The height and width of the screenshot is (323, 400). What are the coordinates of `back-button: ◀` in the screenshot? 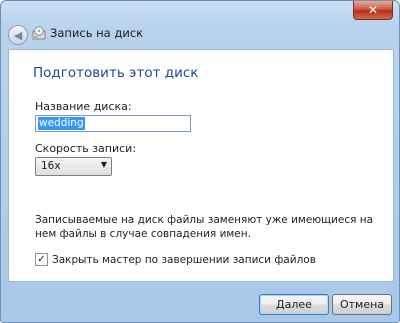 It's located at (18, 35).